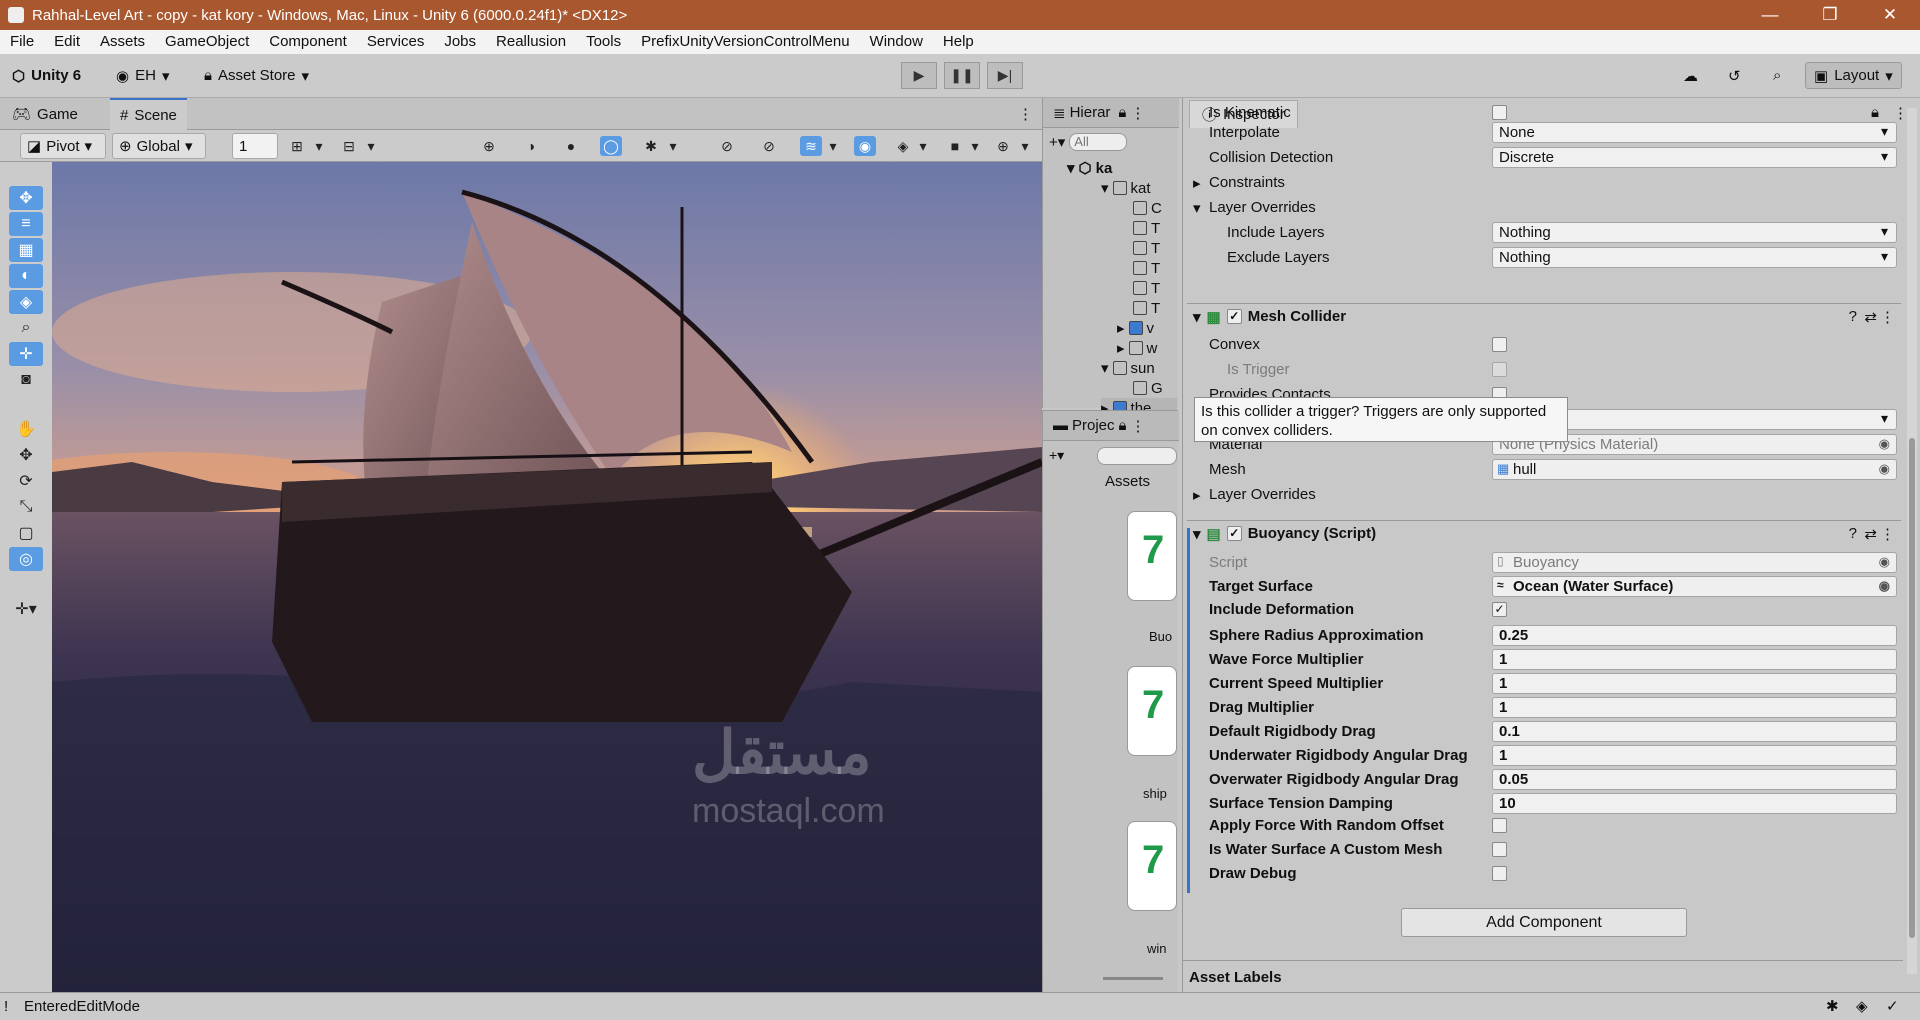  Describe the element at coordinates (22, 42) in the screenshot. I see `menu-file: File` at that location.